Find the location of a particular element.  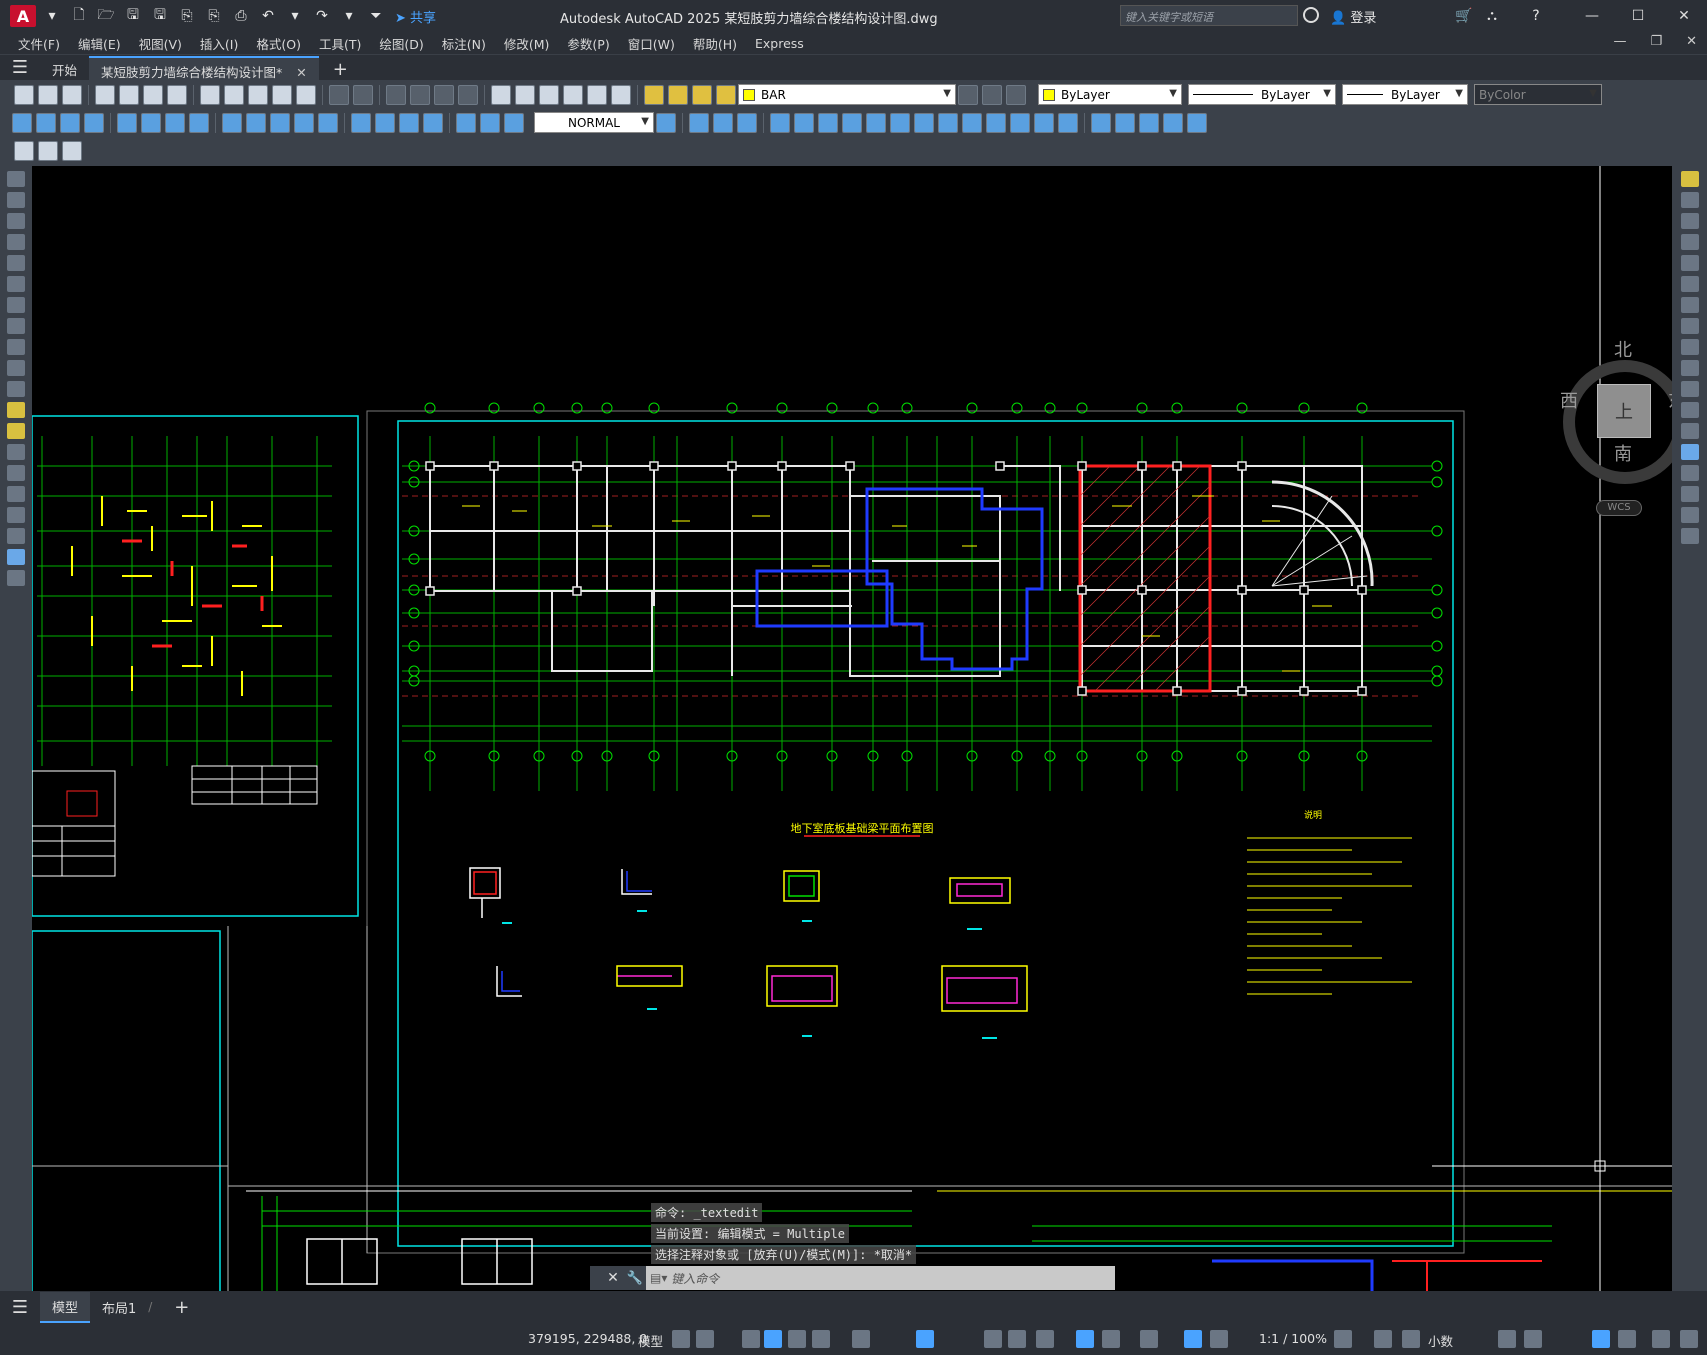

save-tb-icon is located at coordinates (72, 94).